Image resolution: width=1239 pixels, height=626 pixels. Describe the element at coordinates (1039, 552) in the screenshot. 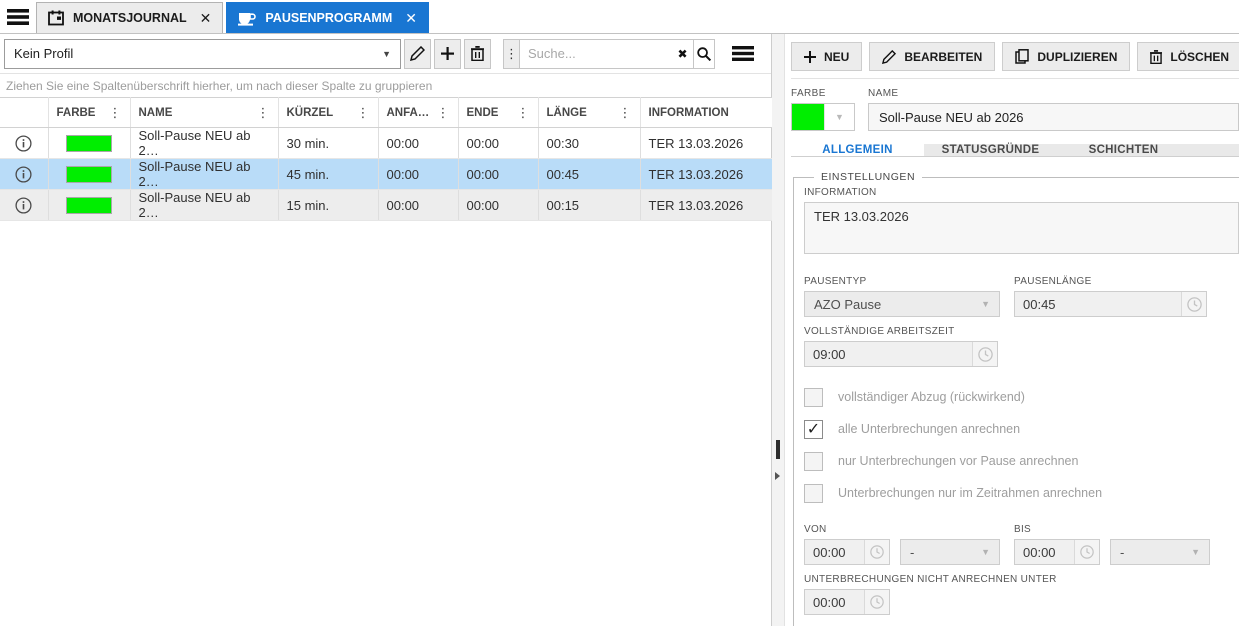

I see `bis-time-value: 00:00` at that location.